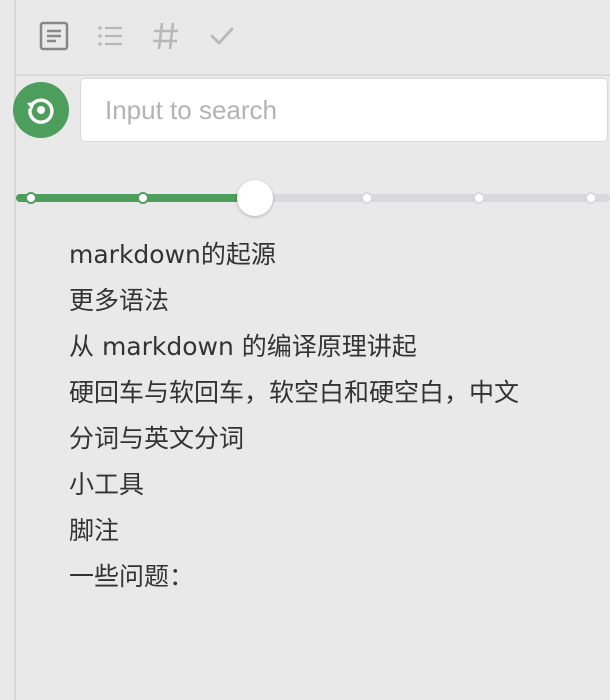 Image resolution: width=610 pixels, height=700 pixels. What do you see at coordinates (135, 198) in the screenshot?
I see `slider-fill` at bounding box center [135, 198].